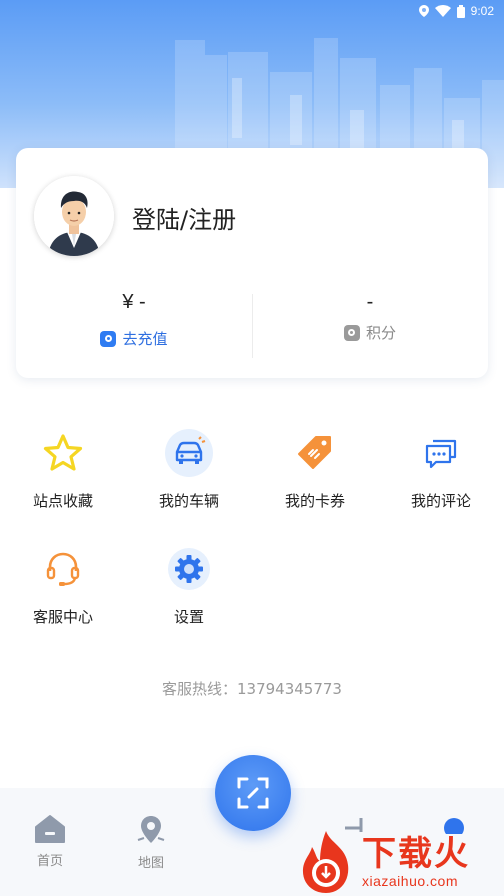 This screenshot has height=896, width=504. I want to click on menu-item-settings: 设置, so click(189, 585).